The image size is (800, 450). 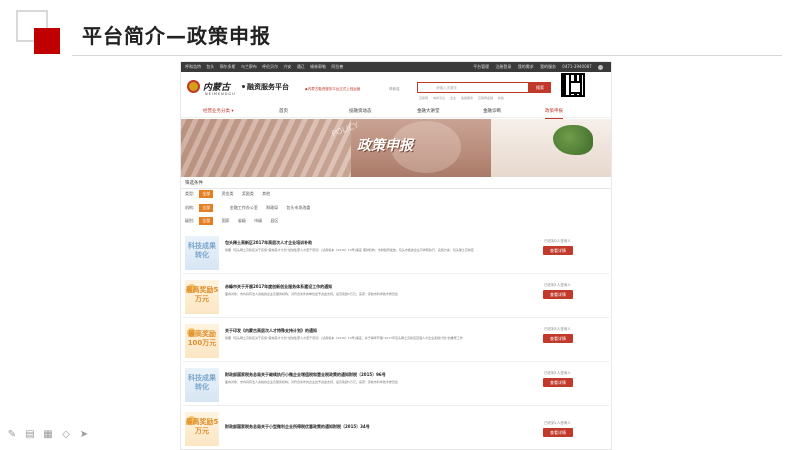 What do you see at coordinates (249, 66) in the screenshot?
I see `region-link: 乌兰察布` at bounding box center [249, 66].